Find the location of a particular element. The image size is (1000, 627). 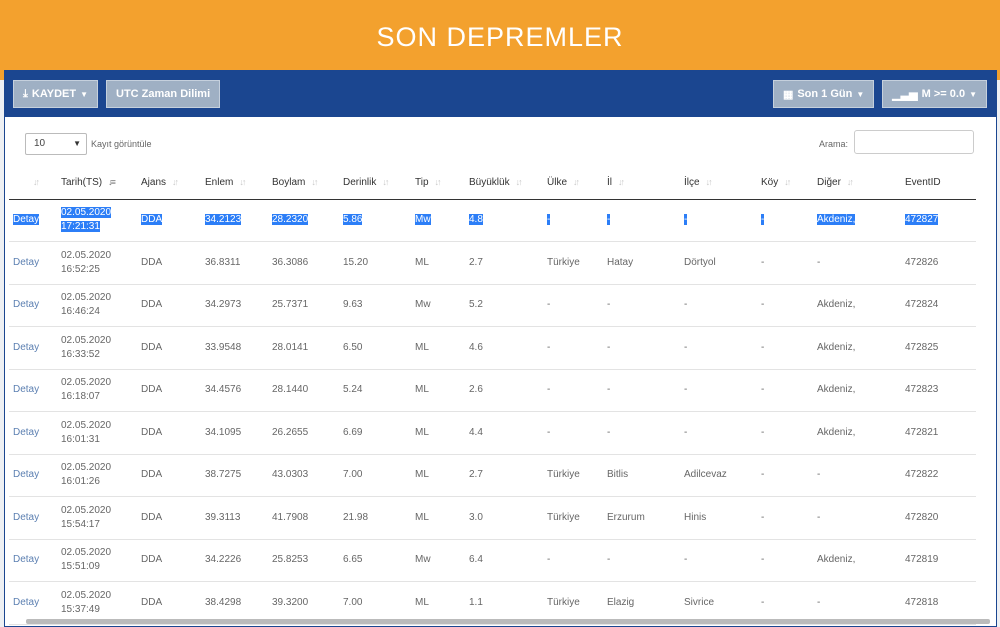

period-dropdown: ▦ Son 1 Gün ▼ is located at coordinates (823, 94).